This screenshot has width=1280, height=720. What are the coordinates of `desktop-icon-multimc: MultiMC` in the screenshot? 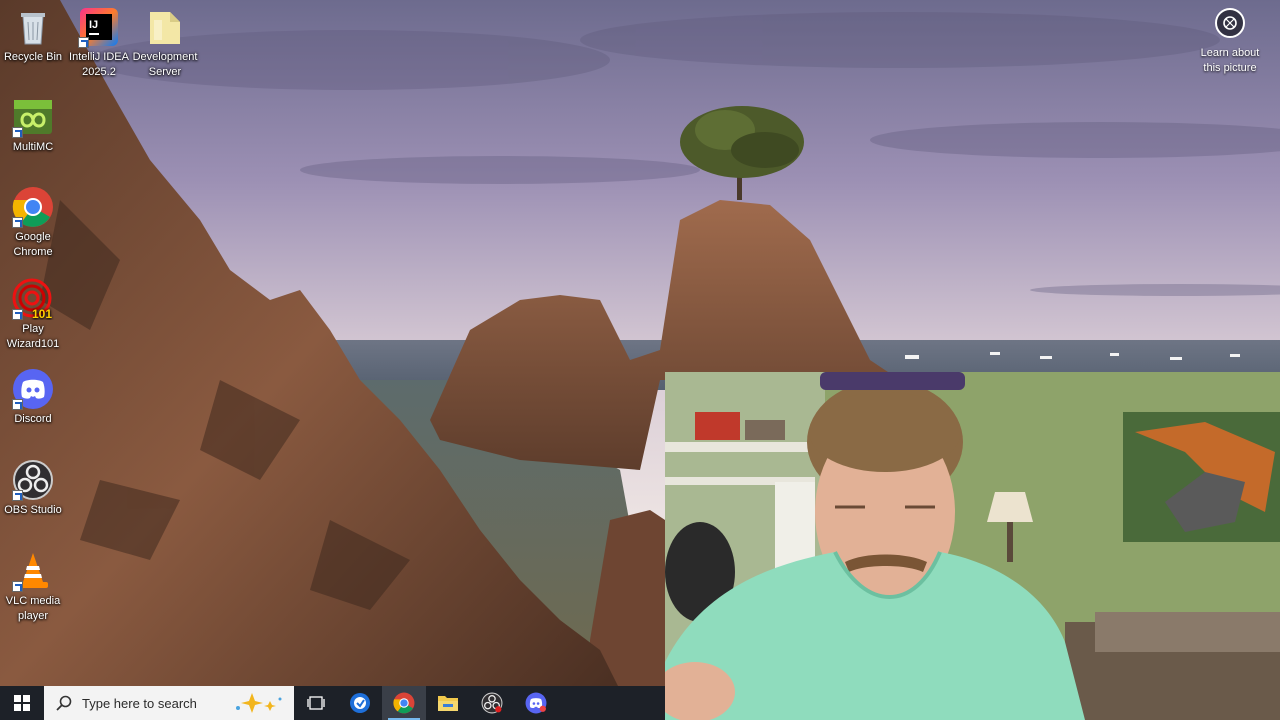 It's located at (35, 123).